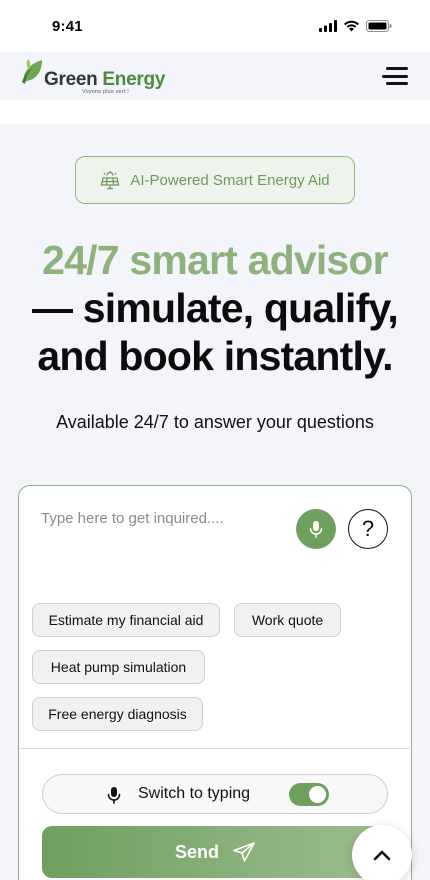 This screenshot has height=880, width=430. Describe the element at coordinates (351, 26) in the screenshot. I see `wifi-icon` at that location.